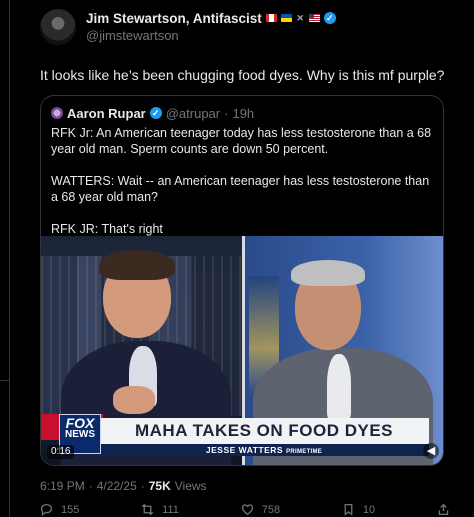  What do you see at coordinates (339, 386) in the screenshot?
I see `guest-shirt` at bounding box center [339, 386].